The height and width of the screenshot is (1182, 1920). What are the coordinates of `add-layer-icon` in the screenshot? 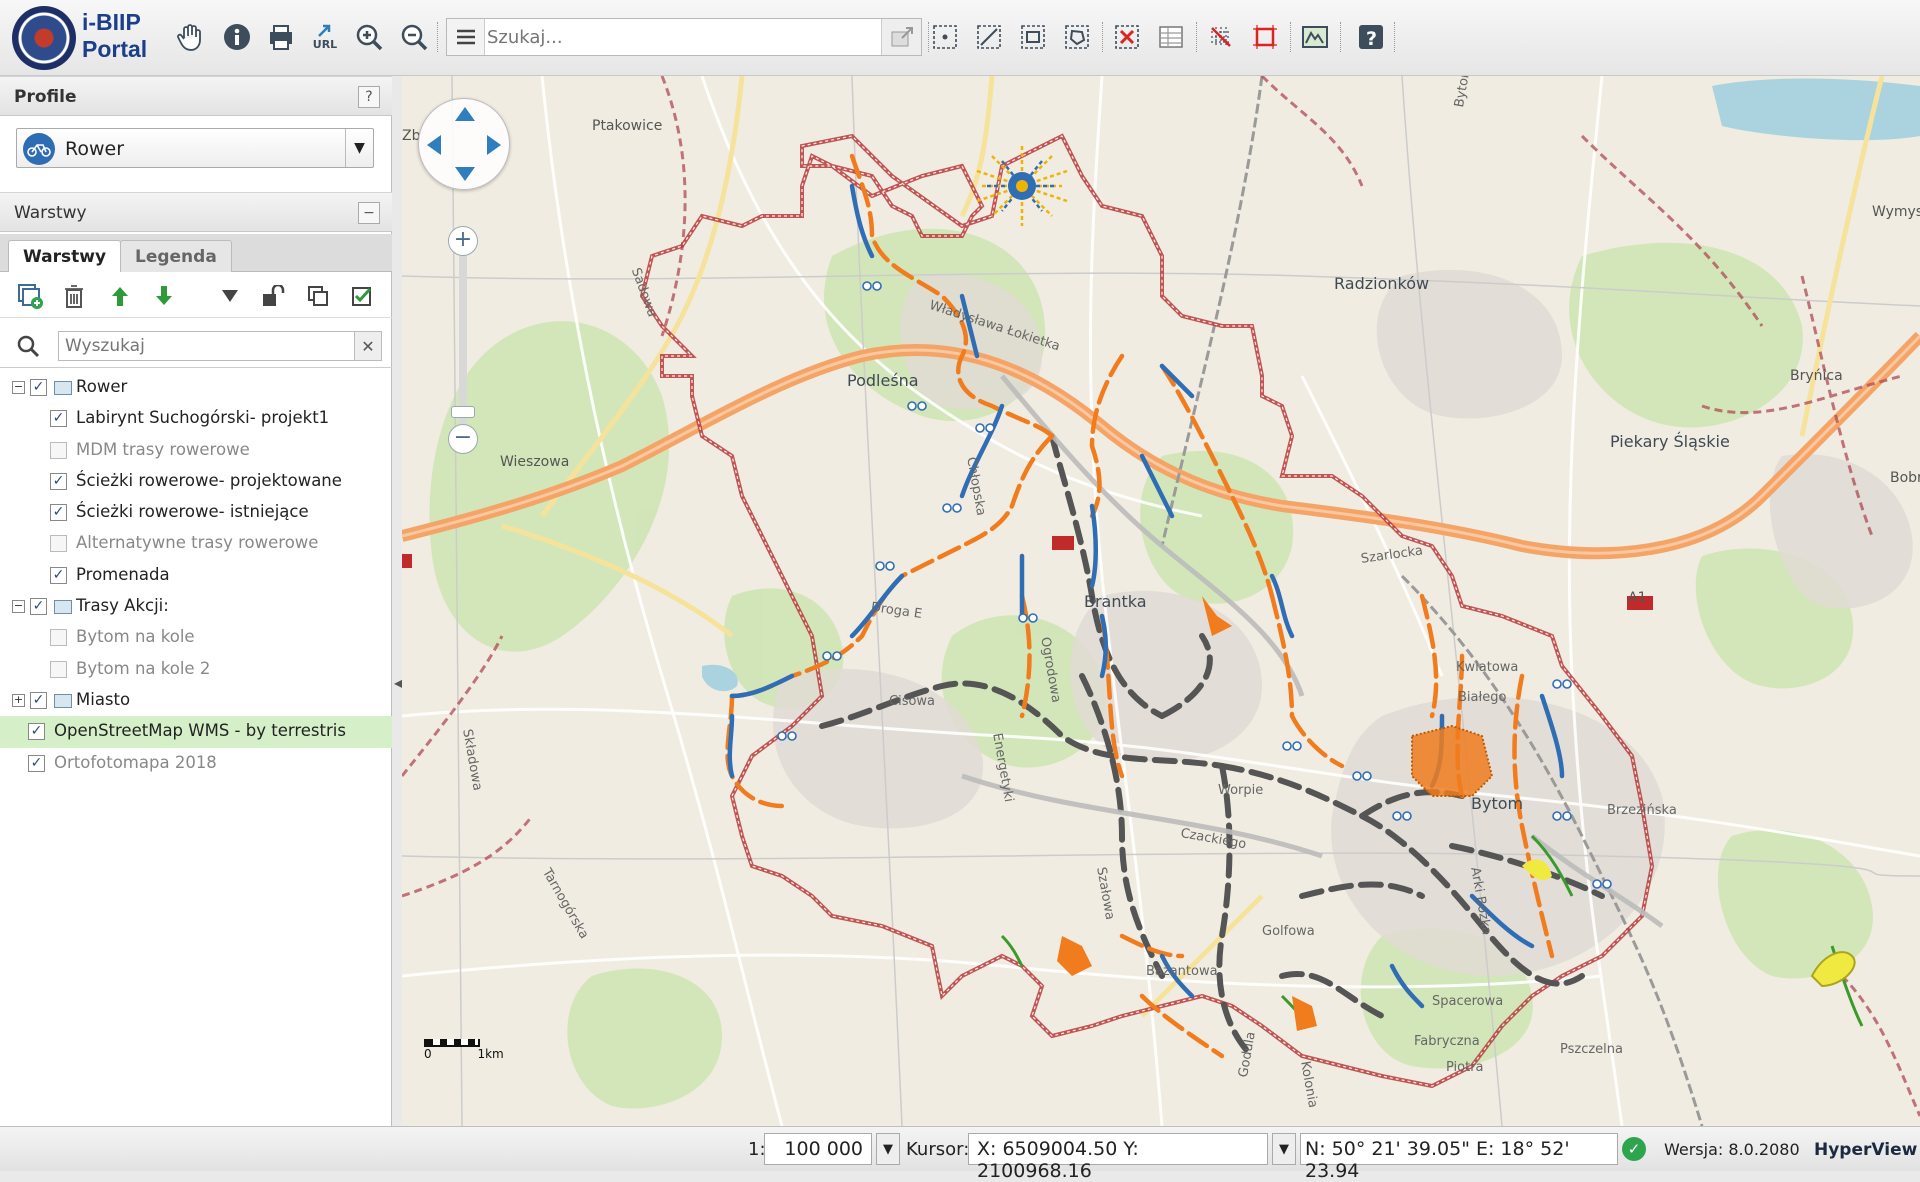 It's located at (30, 296).